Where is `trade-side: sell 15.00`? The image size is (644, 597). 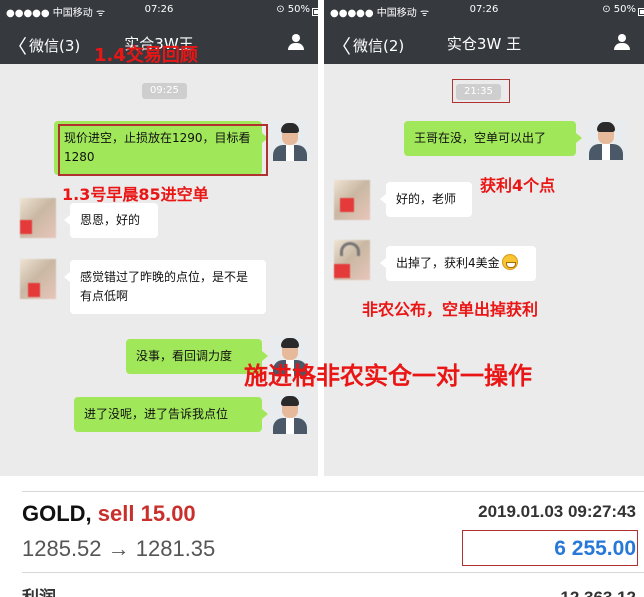
trade-side: sell 15.00 is located at coordinates (146, 513).